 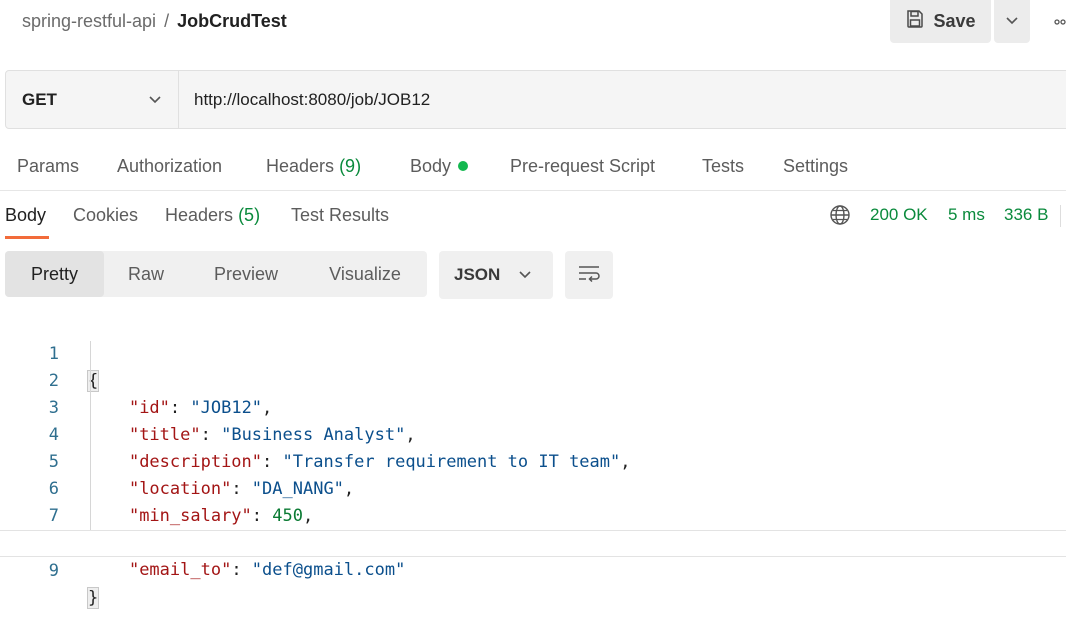 I want to click on code-line: 3 "title": "Business Analyst",, so click(x=533, y=406).